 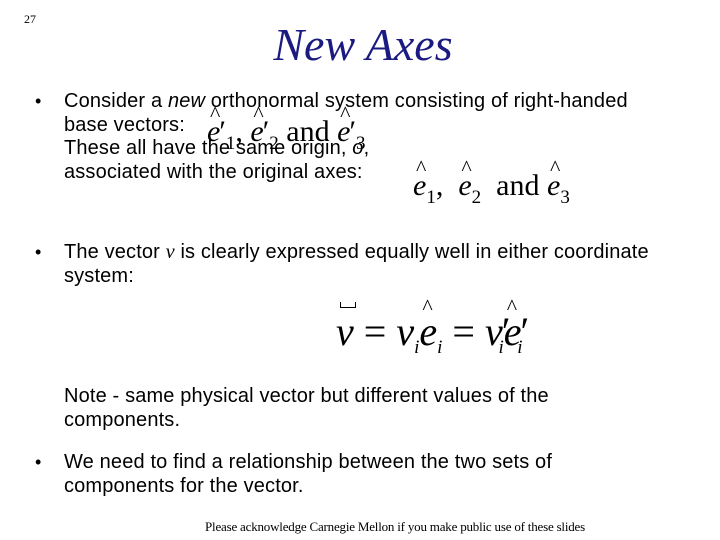 What do you see at coordinates (99, 275) in the screenshot?
I see `bullet-2-line-2: system:` at bounding box center [99, 275].